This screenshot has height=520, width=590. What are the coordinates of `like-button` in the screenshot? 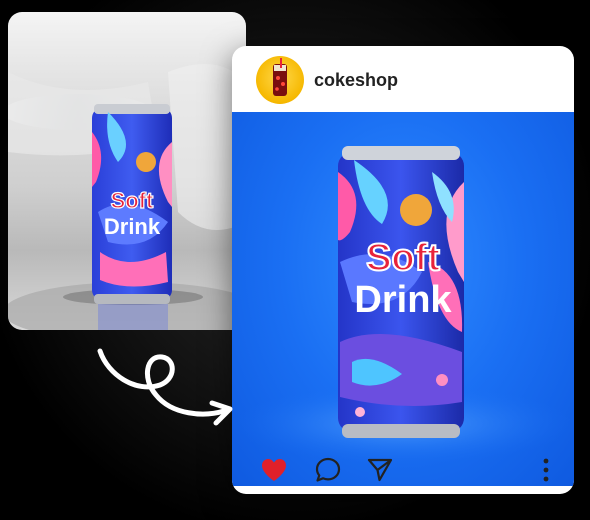 It's located at (274, 470).